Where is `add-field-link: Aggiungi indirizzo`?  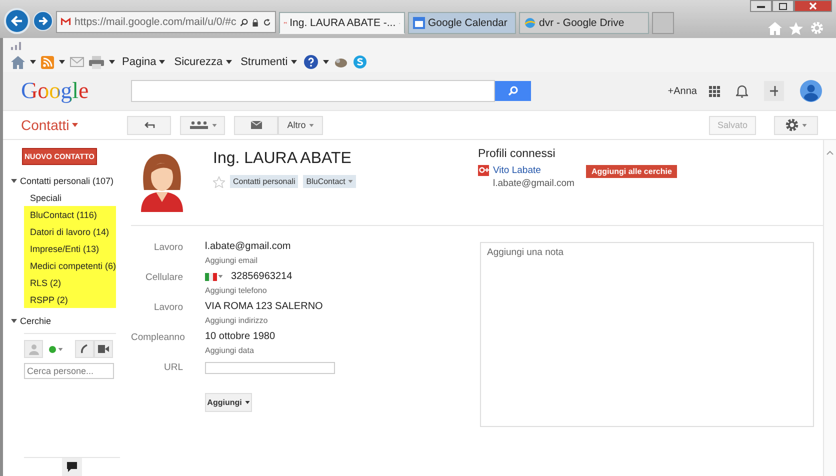 add-field-link: Aggiungi indirizzo is located at coordinates (264, 320).